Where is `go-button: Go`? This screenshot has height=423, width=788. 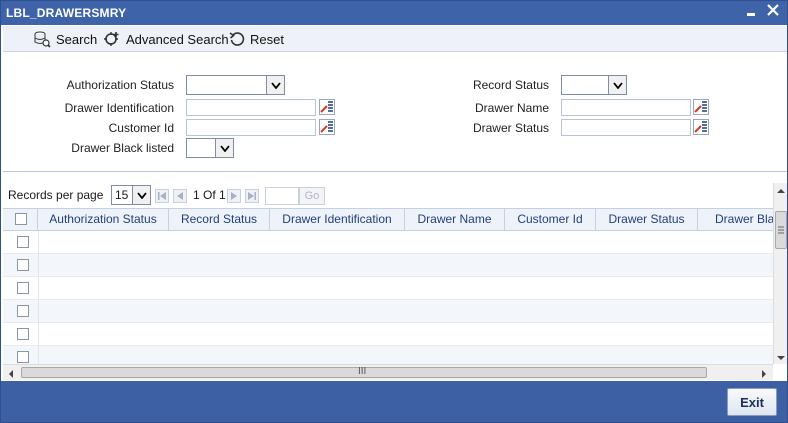 go-button: Go is located at coordinates (312, 196).